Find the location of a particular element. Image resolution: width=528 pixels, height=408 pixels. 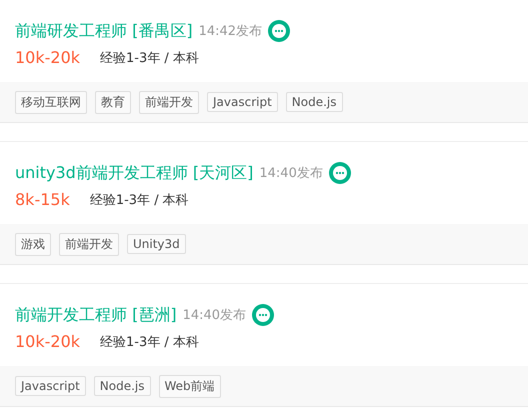

tag: 移动互联网 is located at coordinates (51, 102).